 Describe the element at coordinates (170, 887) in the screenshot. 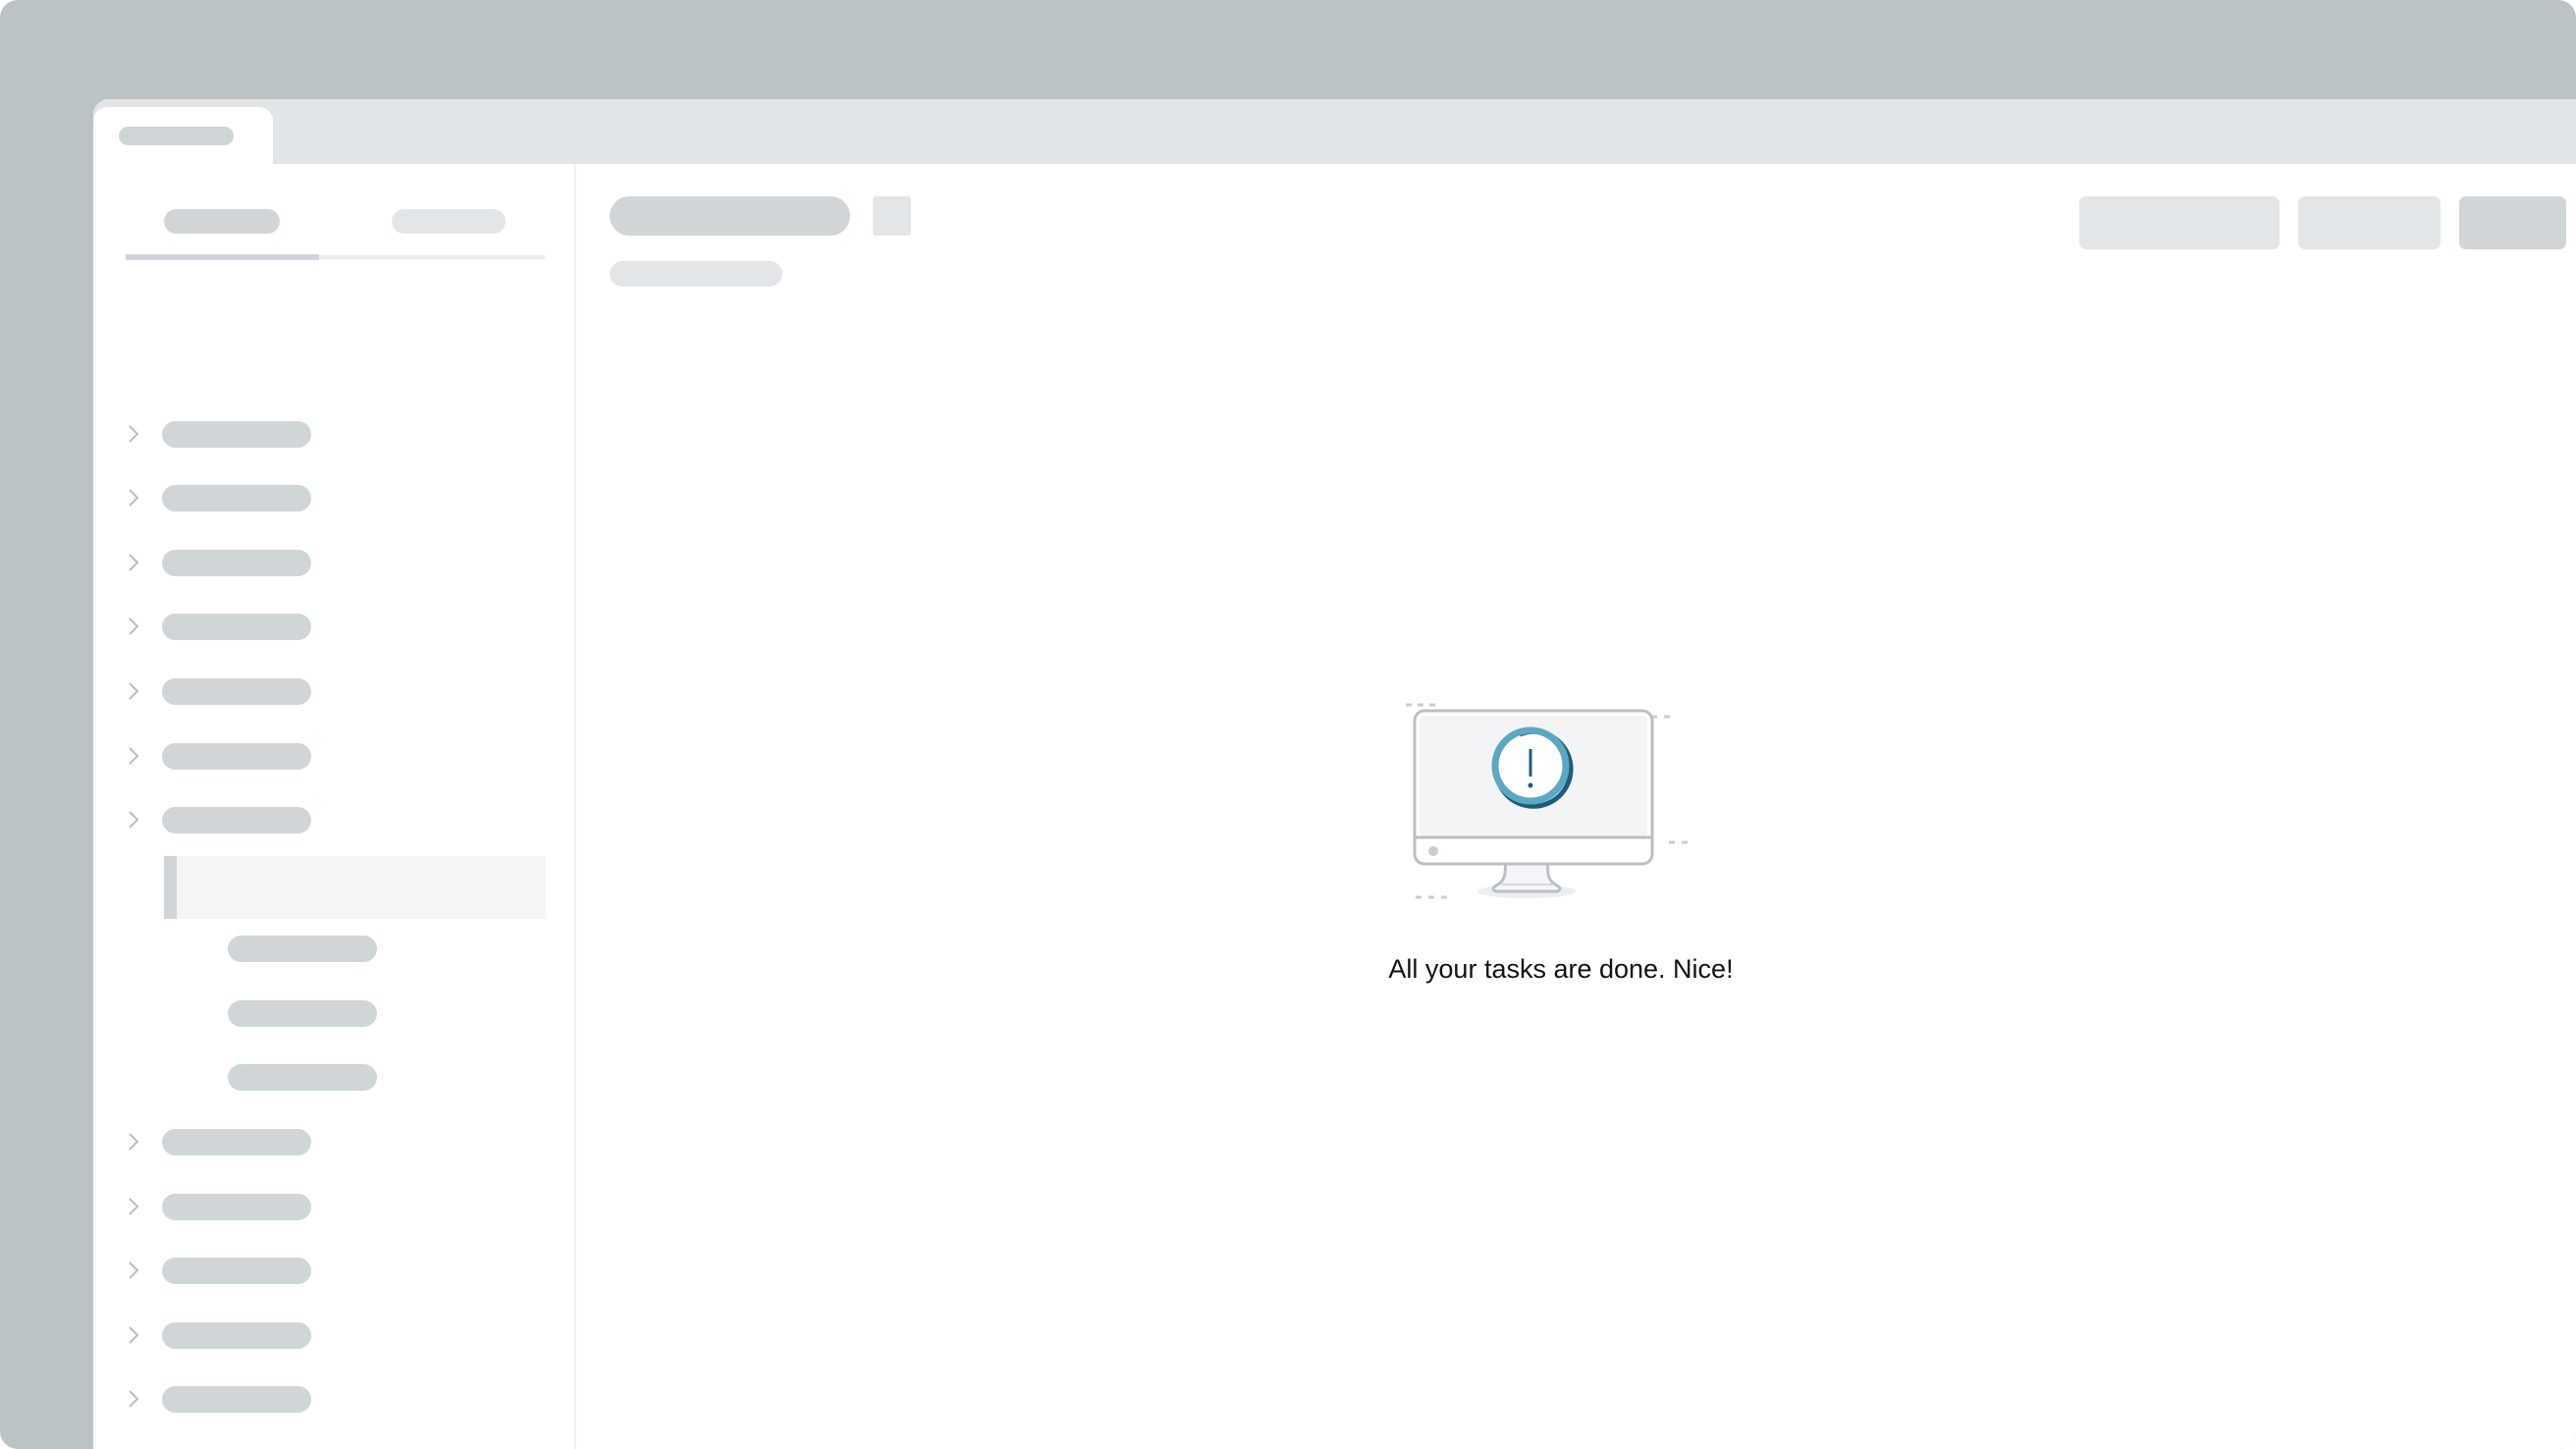

I see `selected-indicator` at that location.